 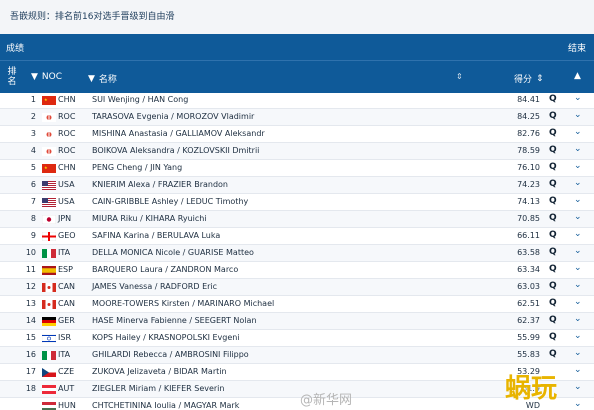 I want to click on pair-name-cell: DELLA MONICA Nicole / GUARISE Matteo, so click(x=173, y=252).